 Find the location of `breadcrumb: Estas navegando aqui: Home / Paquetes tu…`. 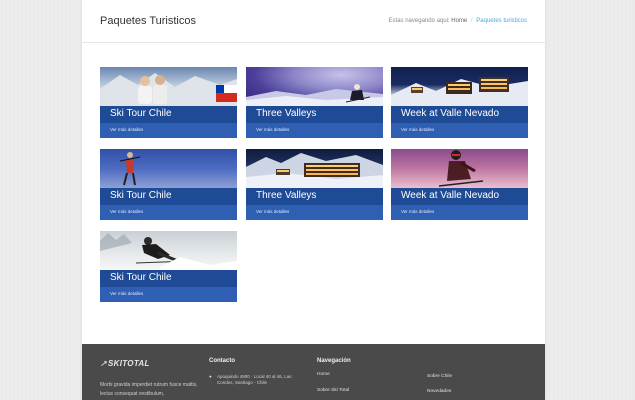

breadcrumb: Estas navegando aqui: Home / Paquetes tu… is located at coordinates (458, 21).